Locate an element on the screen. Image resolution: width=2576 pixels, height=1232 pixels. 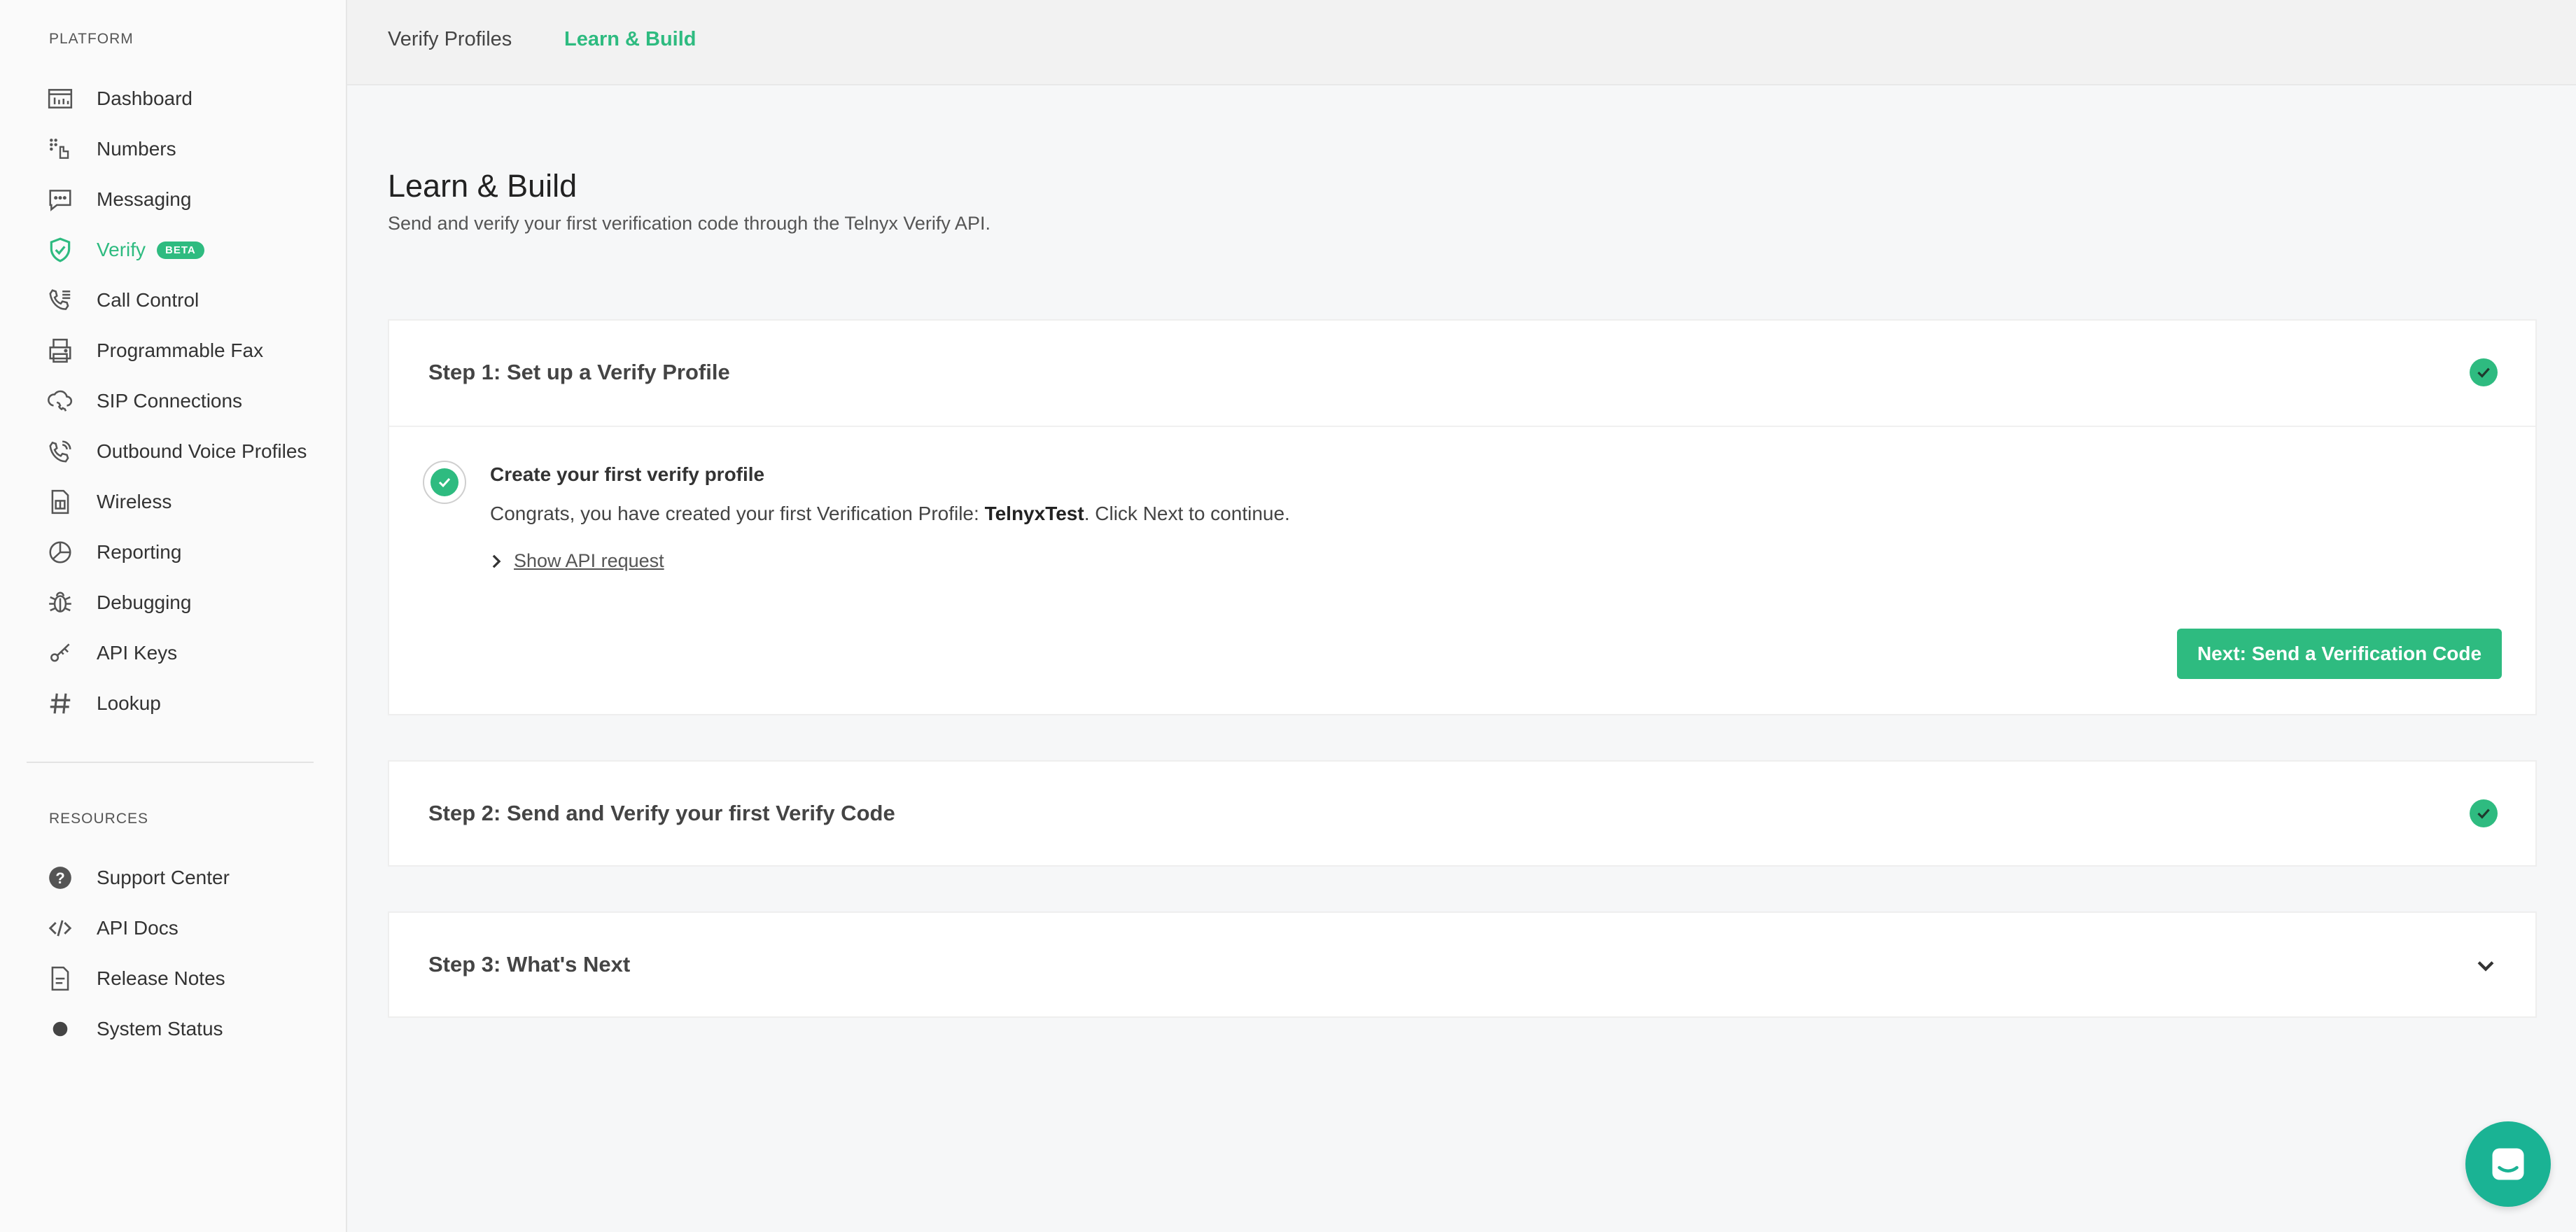
sidebar-item-support-center: ? Support Center is located at coordinates (137, 878).